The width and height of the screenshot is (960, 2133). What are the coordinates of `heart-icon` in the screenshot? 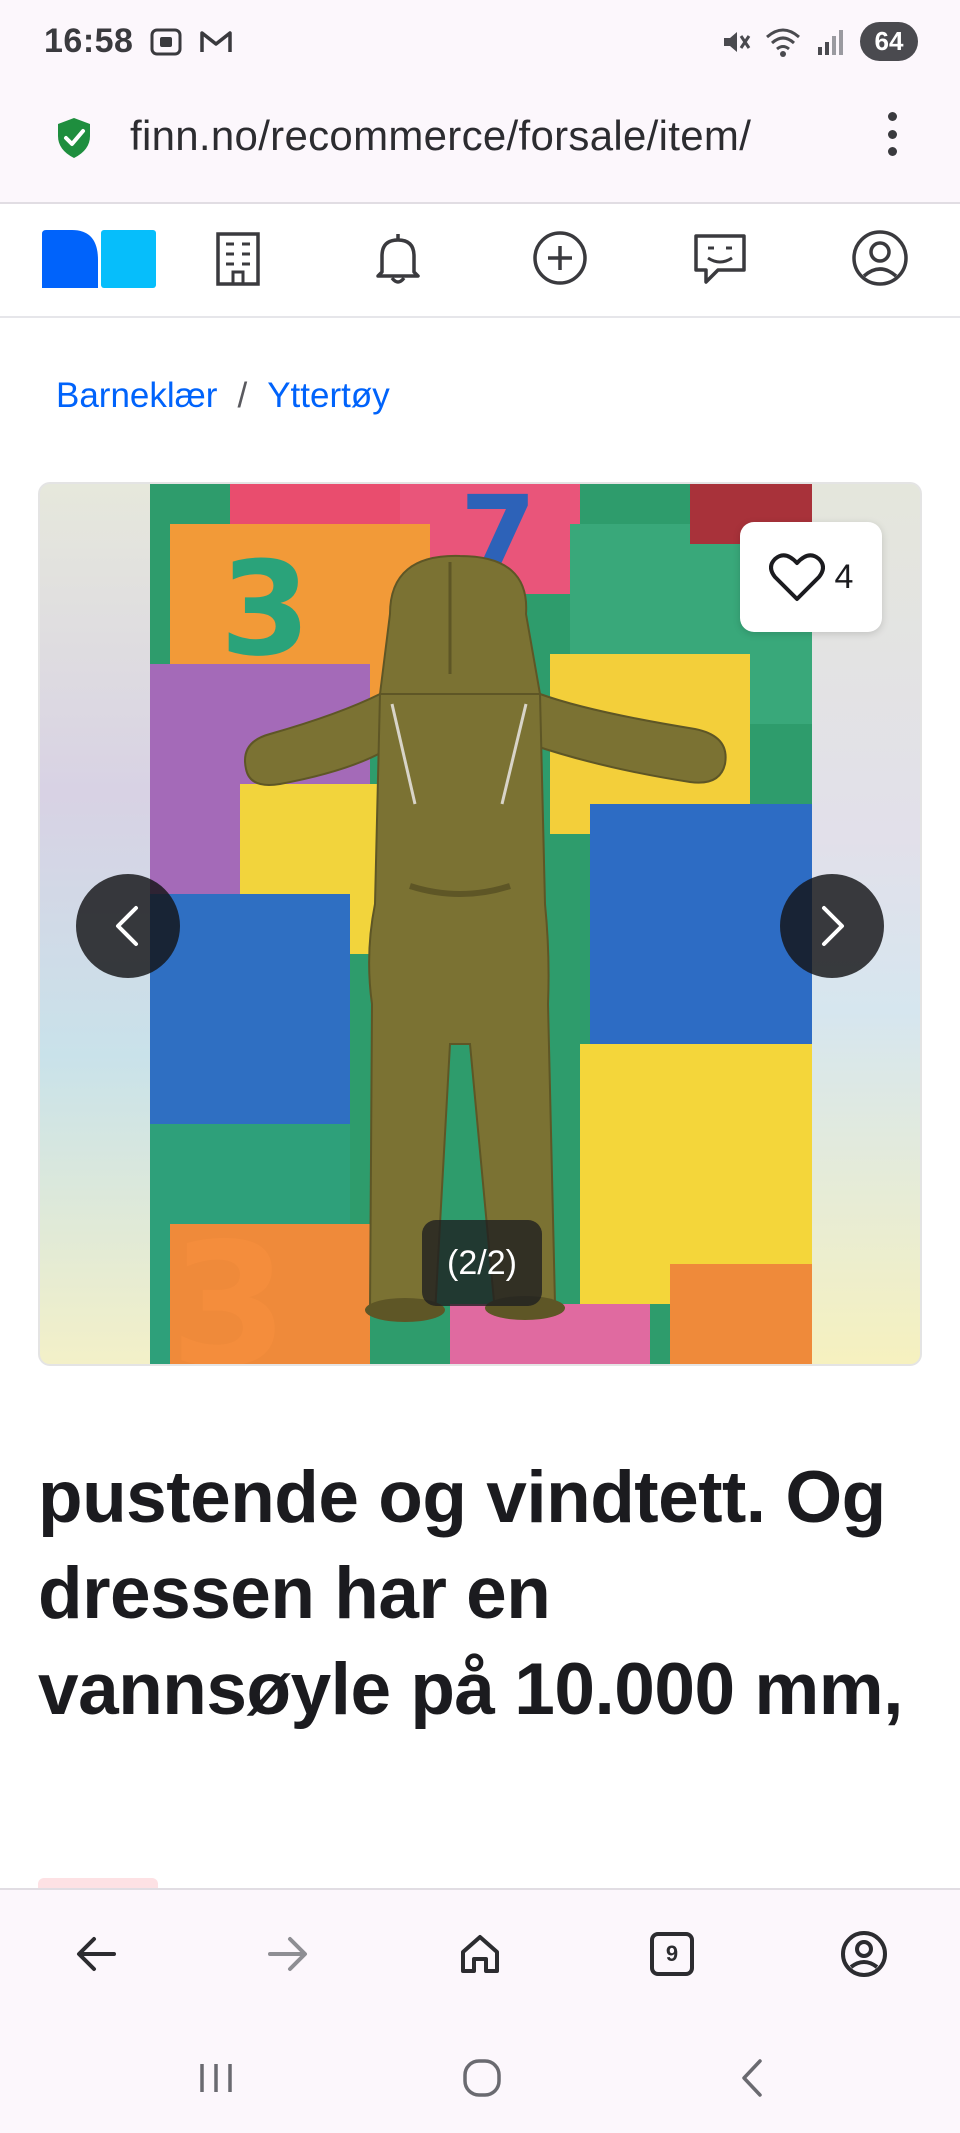 It's located at (796, 577).